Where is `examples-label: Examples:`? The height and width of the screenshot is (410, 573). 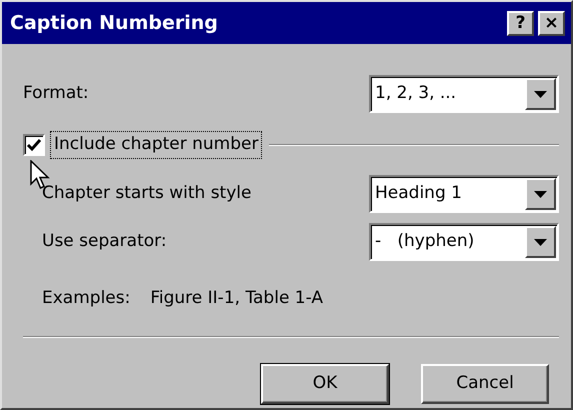 examples-label: Examples: is located at coordinates (86, 298).